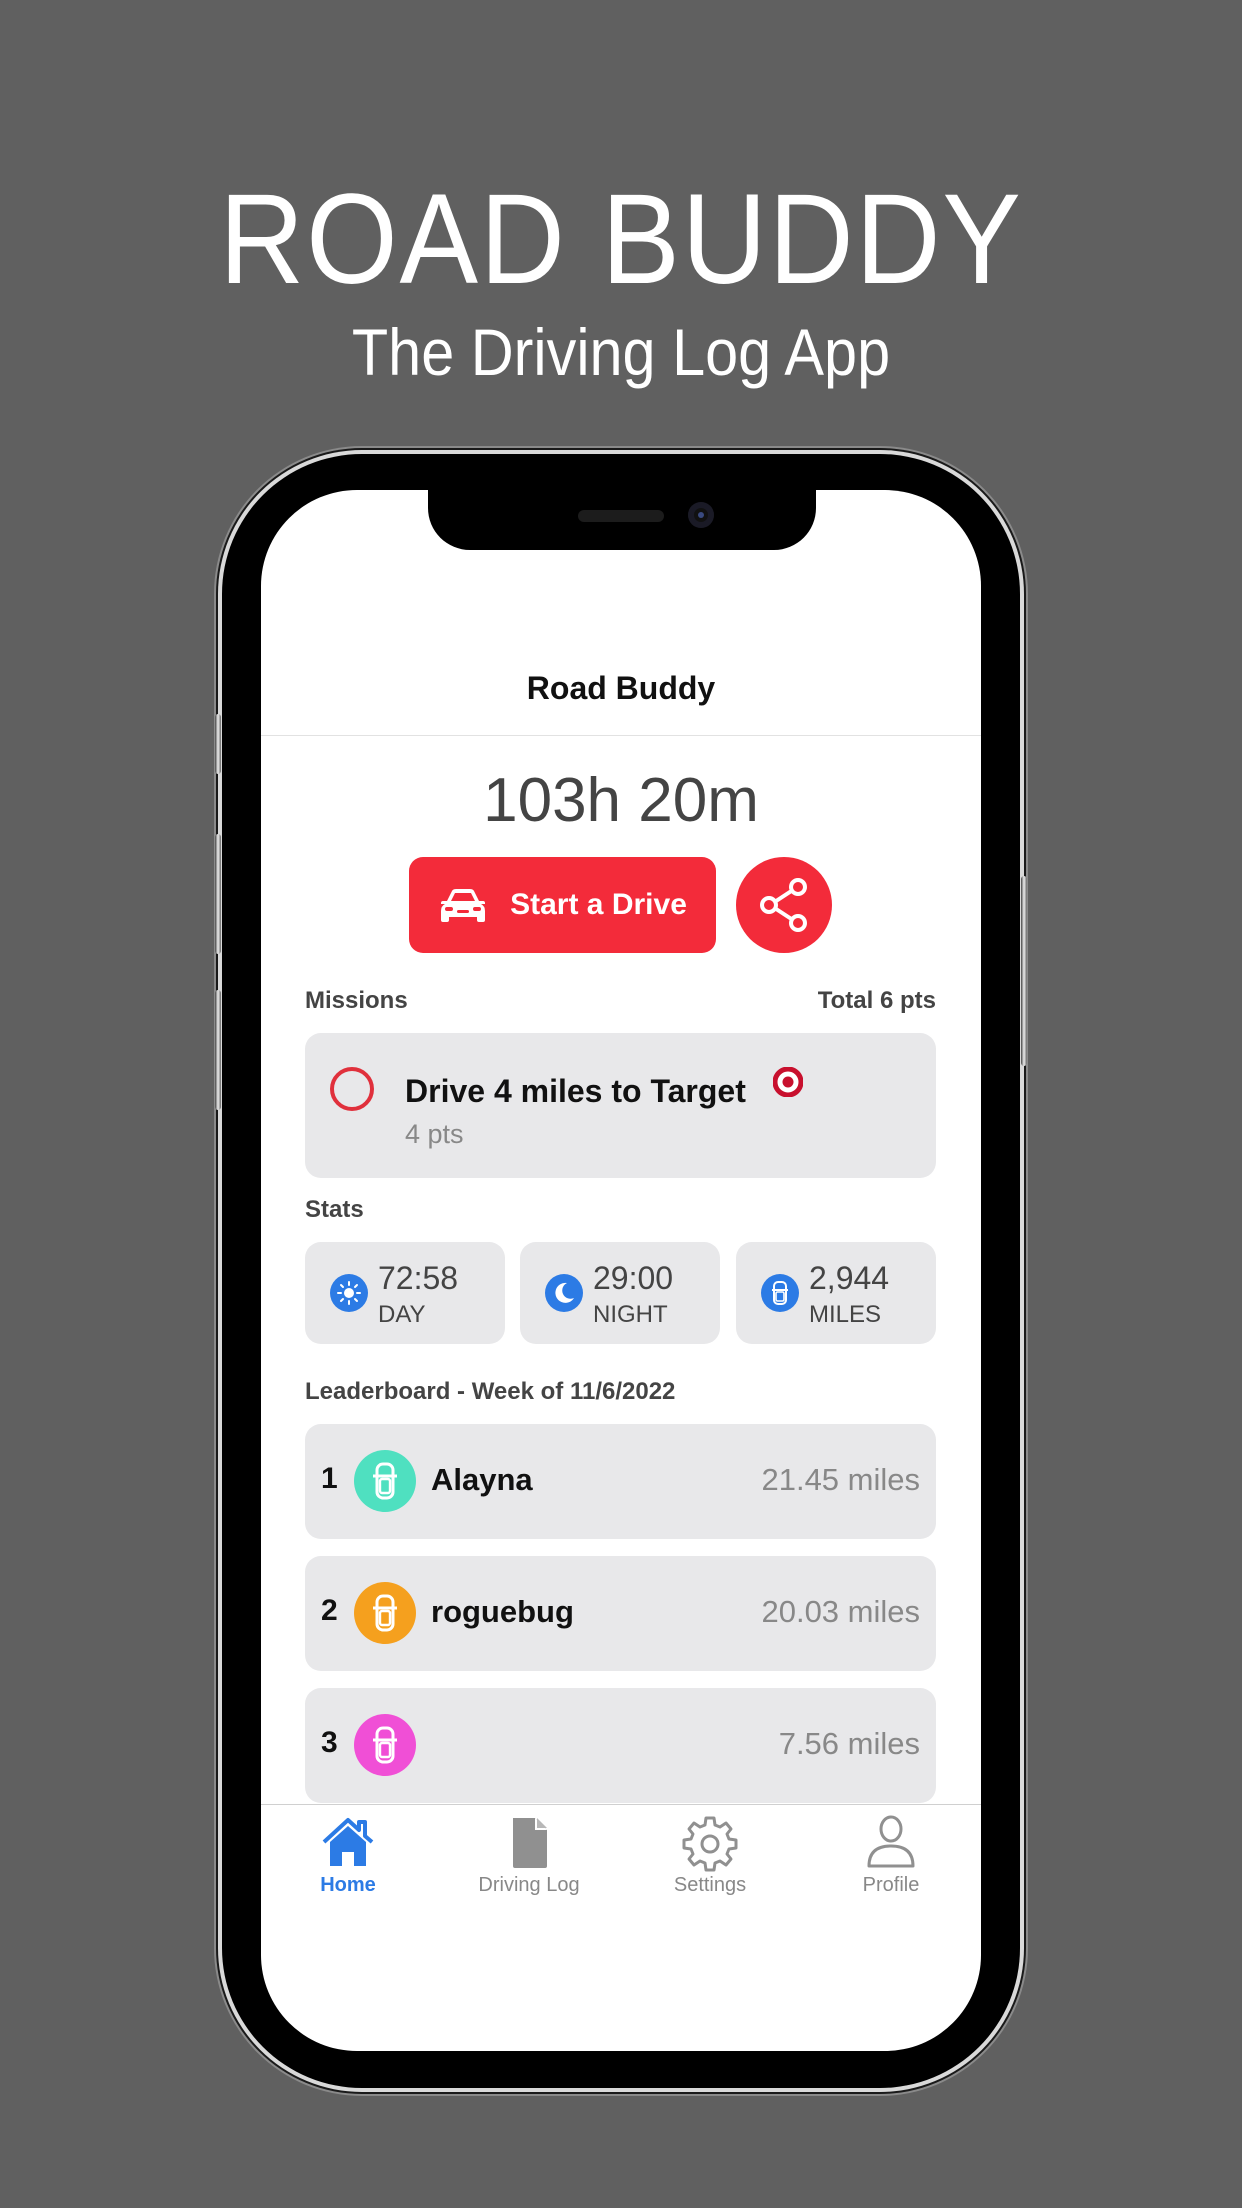 This screenshot has height=2208, width=1242. I want to click on total-drive-time: 103h 20m, so click(621, 800).